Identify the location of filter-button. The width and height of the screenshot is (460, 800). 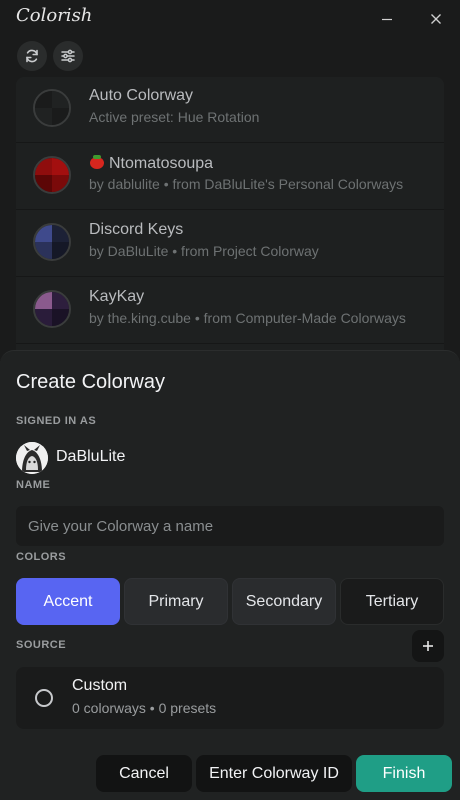
(68, 56).